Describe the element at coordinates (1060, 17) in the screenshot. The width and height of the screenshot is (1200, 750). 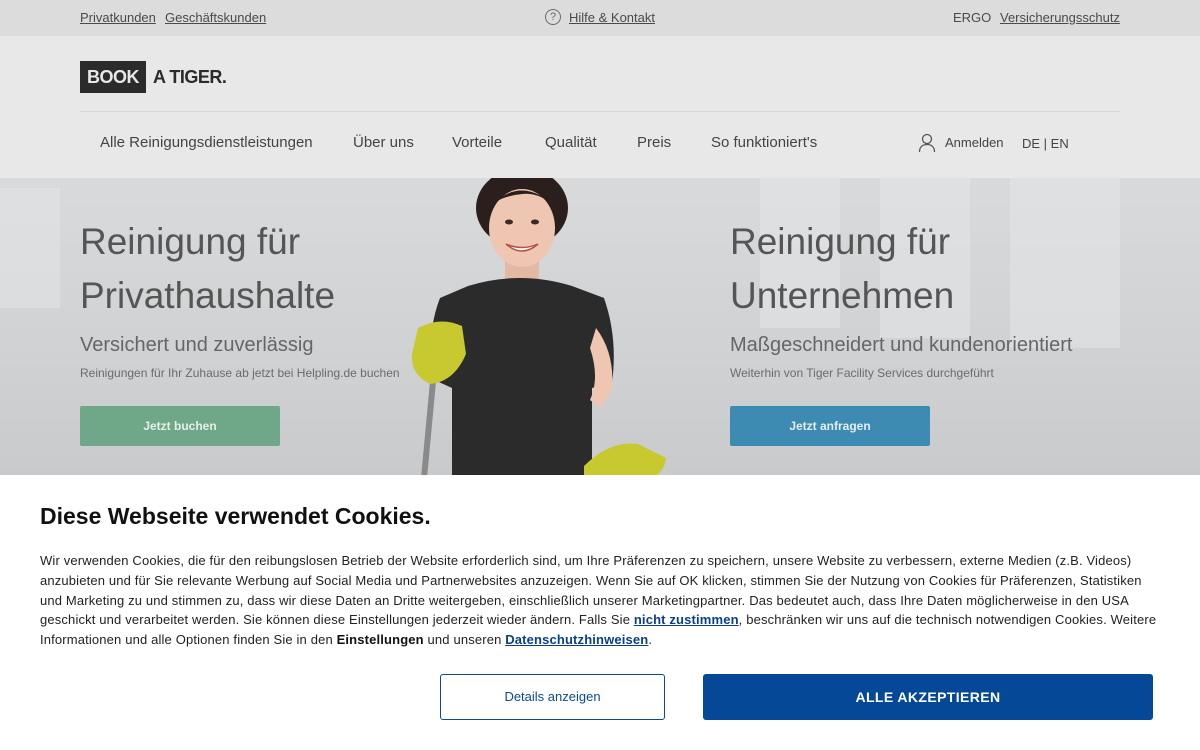
I see `versicherungsschutz-link: Versicherungsschutz` at that location.